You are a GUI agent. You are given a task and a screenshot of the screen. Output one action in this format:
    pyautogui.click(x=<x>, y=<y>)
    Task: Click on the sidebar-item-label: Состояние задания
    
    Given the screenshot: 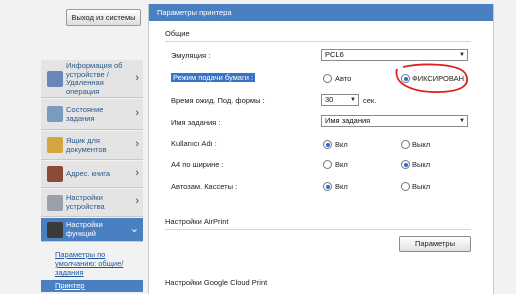 What is the action you would take?
    pyautogui.click(x=85, y=114)
    